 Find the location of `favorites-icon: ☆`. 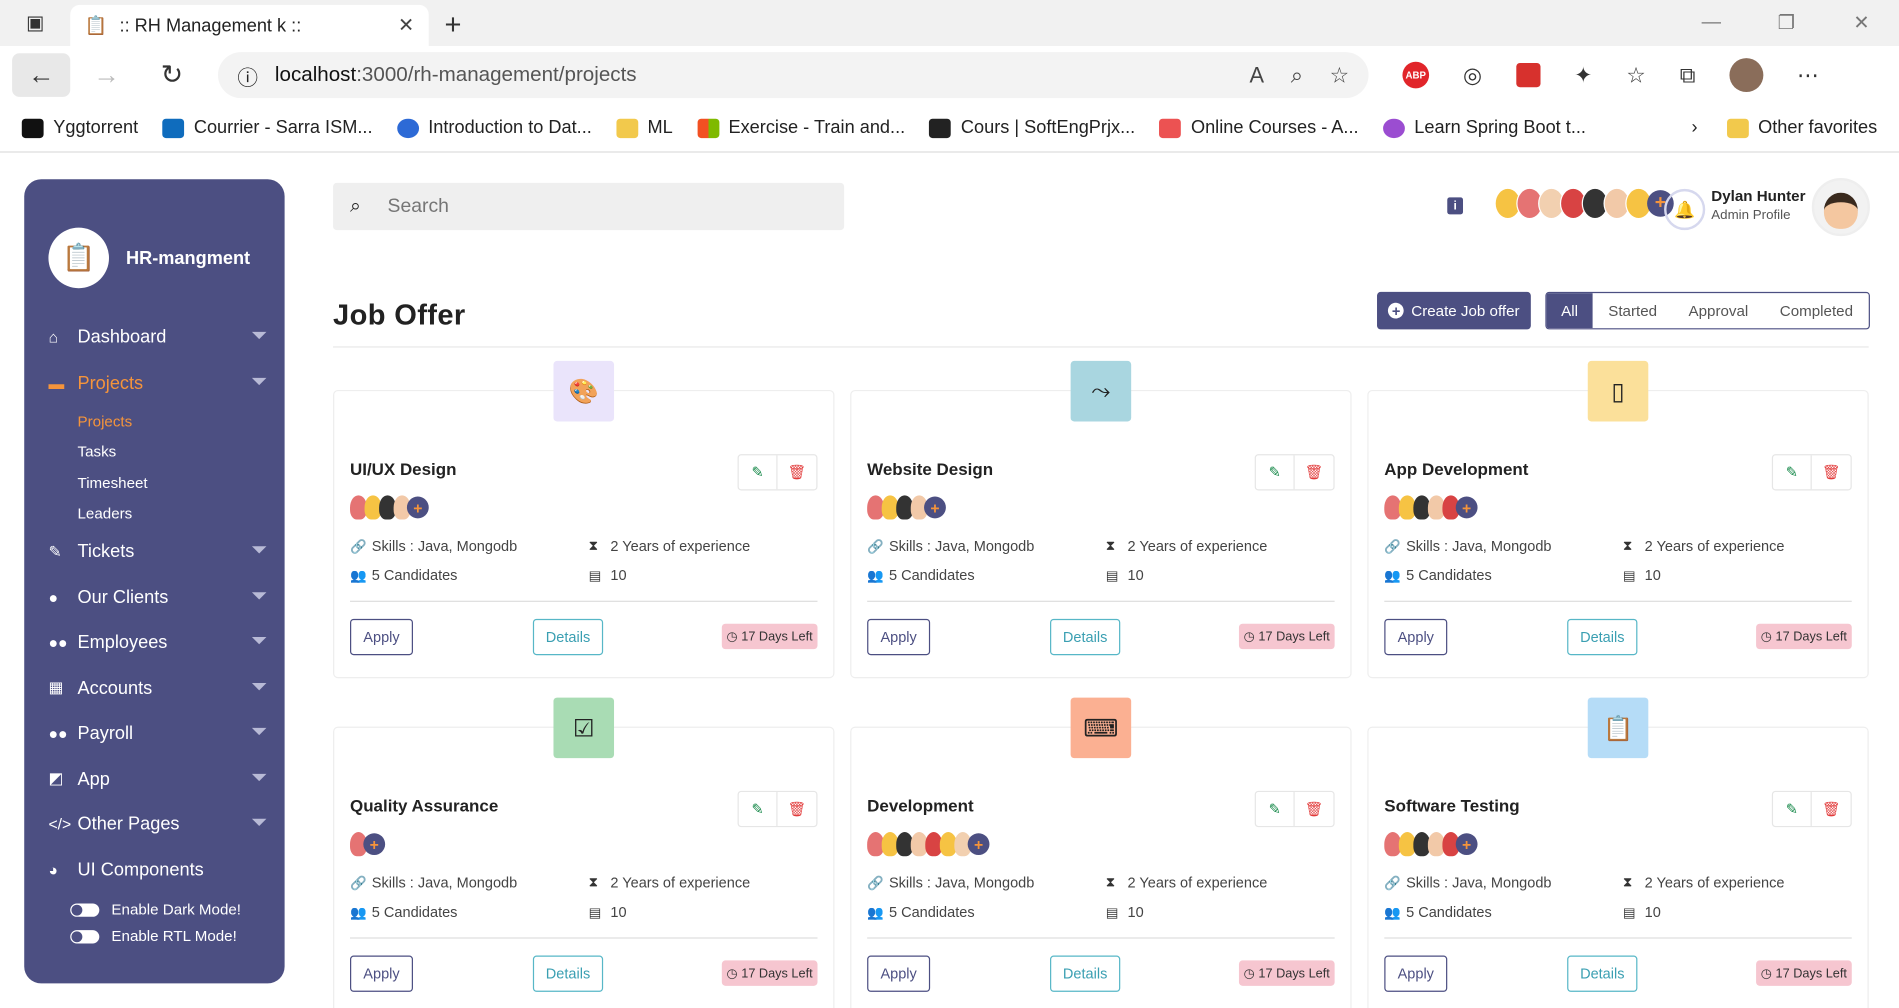

favorites-icon: ☆ is located at coordinates (1636, 74).